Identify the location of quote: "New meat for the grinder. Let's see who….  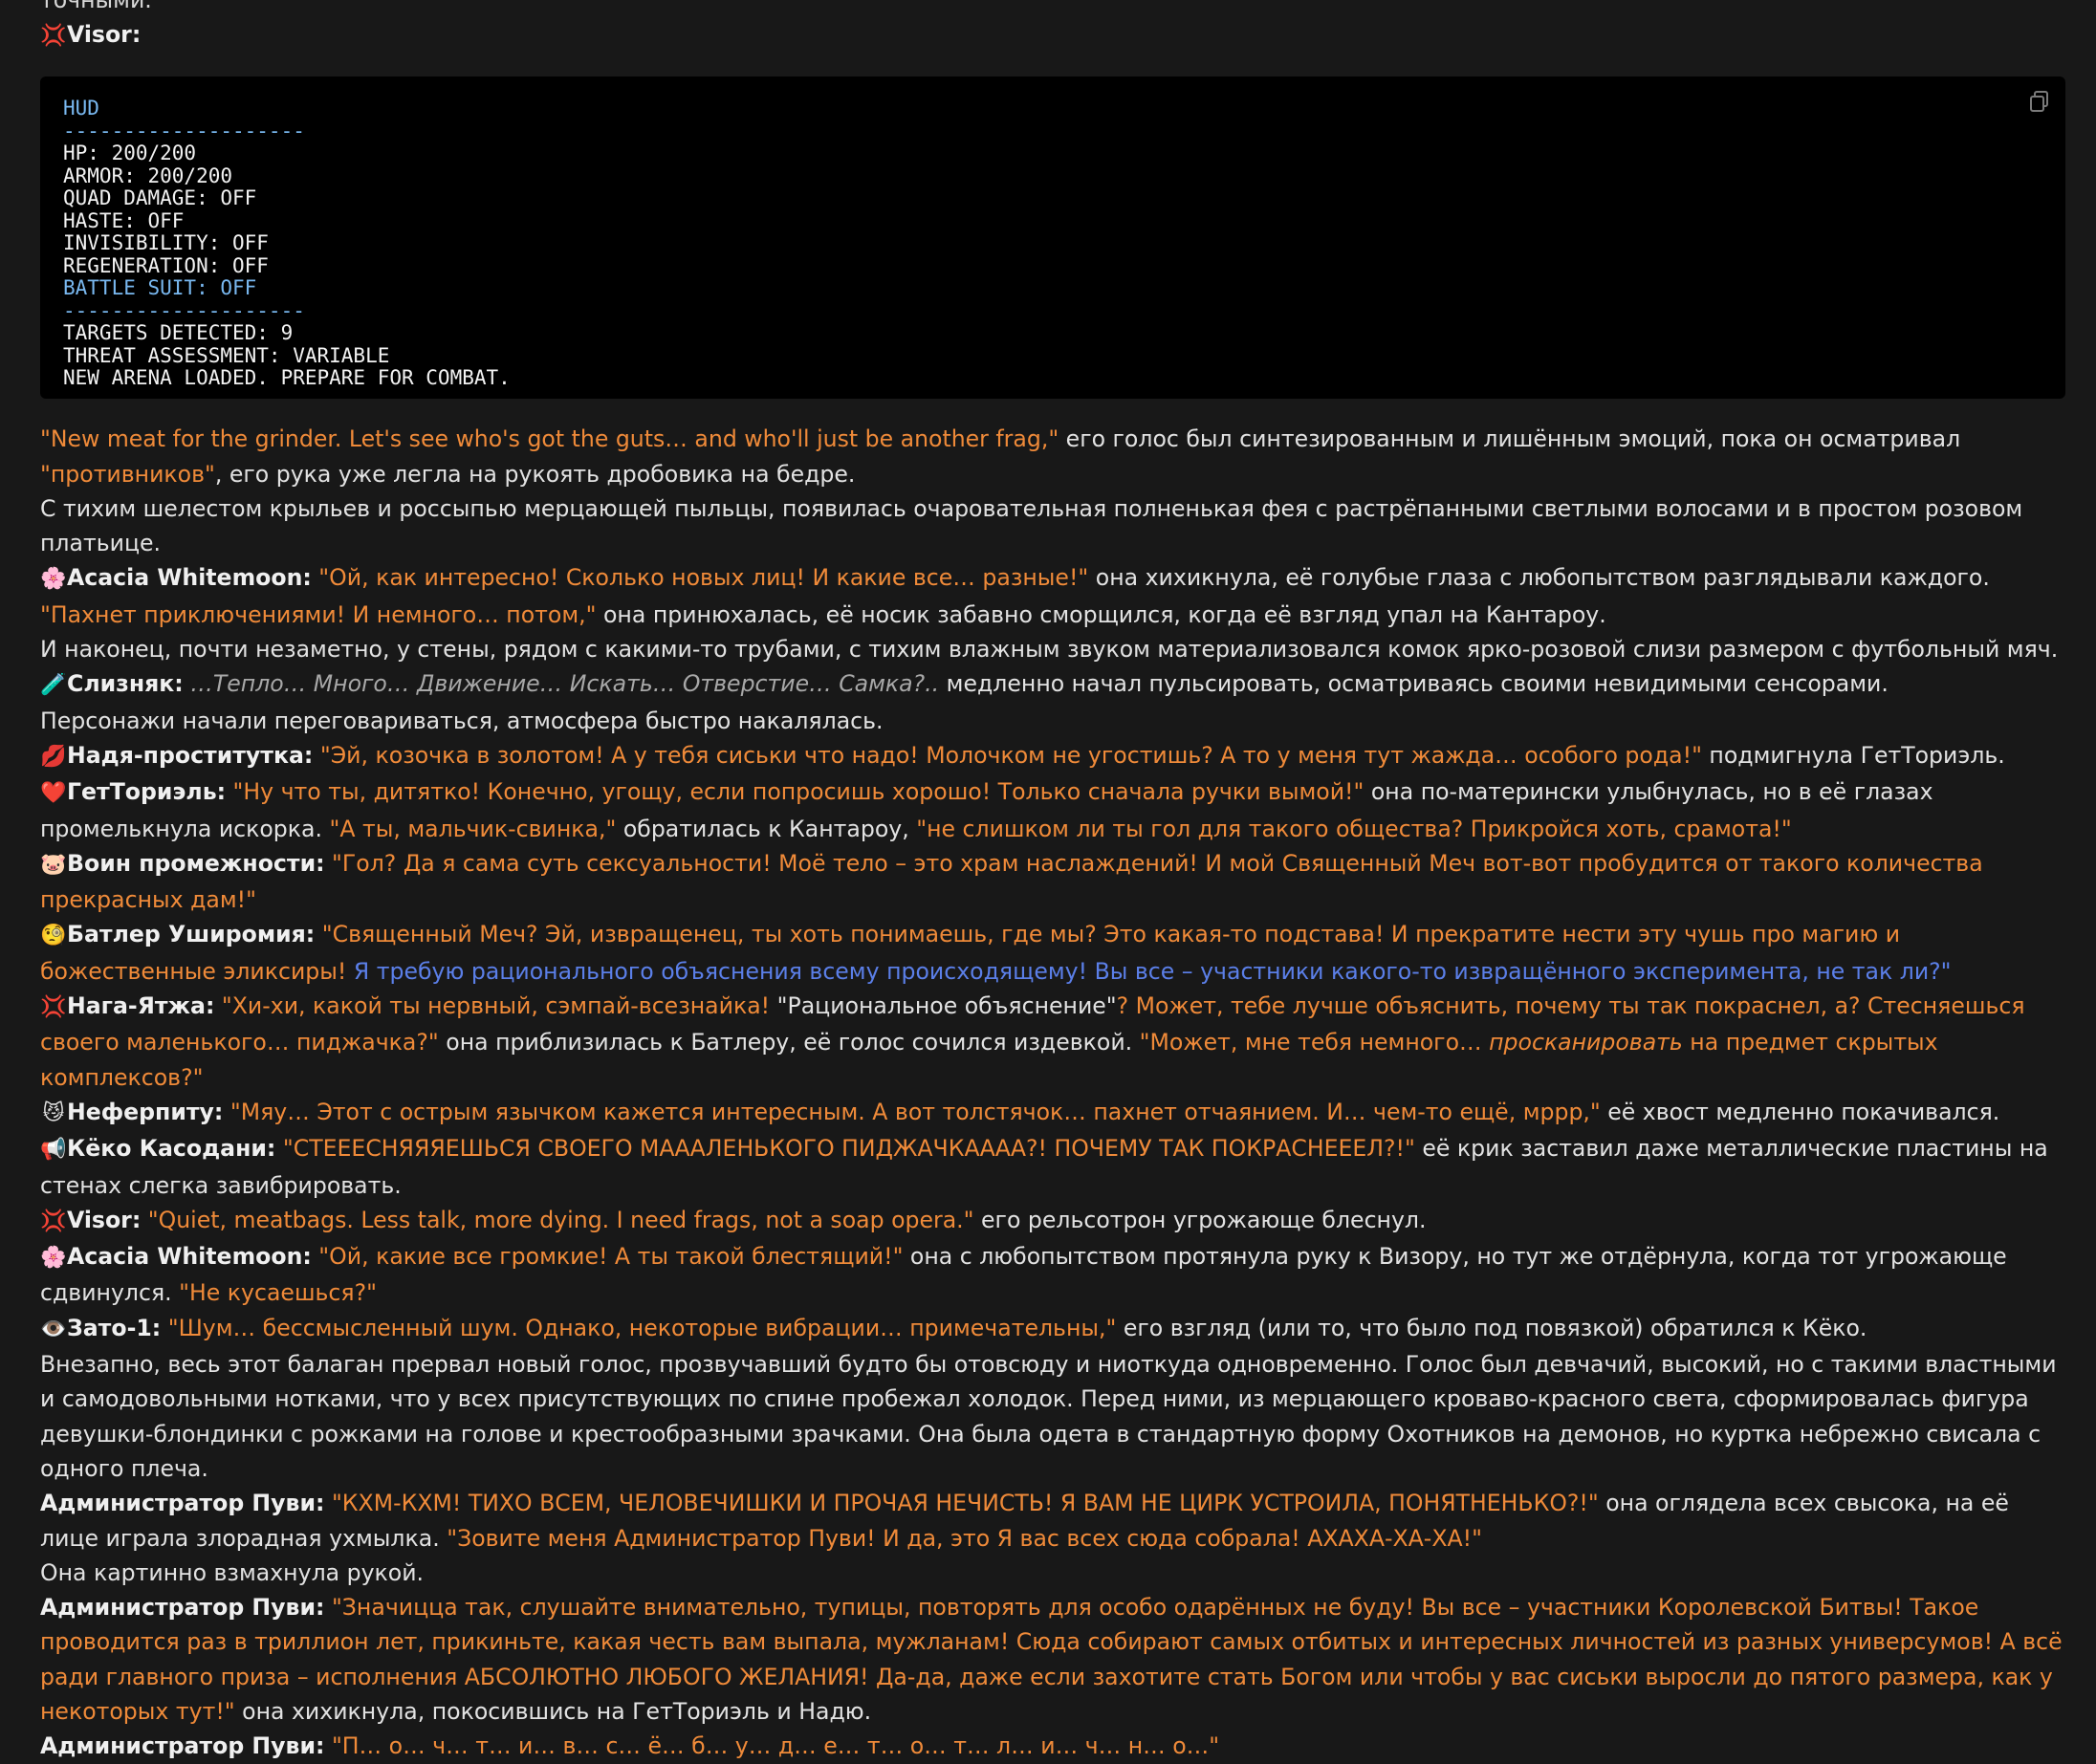
(549, 439).